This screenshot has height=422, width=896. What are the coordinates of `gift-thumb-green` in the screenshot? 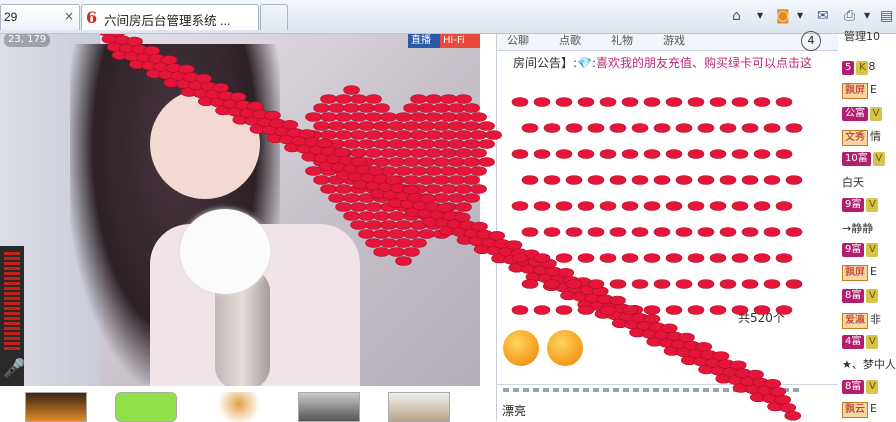 It's located at (146, 407).